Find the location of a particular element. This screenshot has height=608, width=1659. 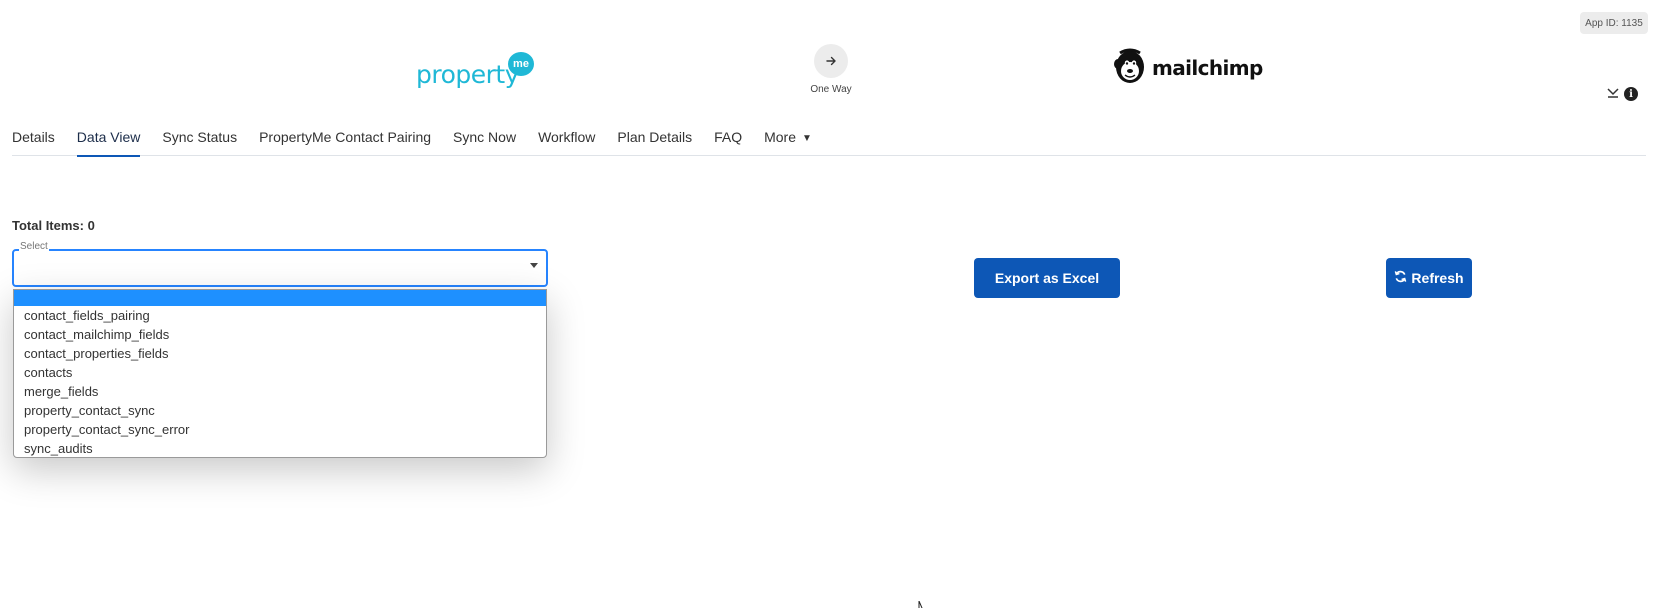

table-select-legend: Select is located at coordinates (34, 246).